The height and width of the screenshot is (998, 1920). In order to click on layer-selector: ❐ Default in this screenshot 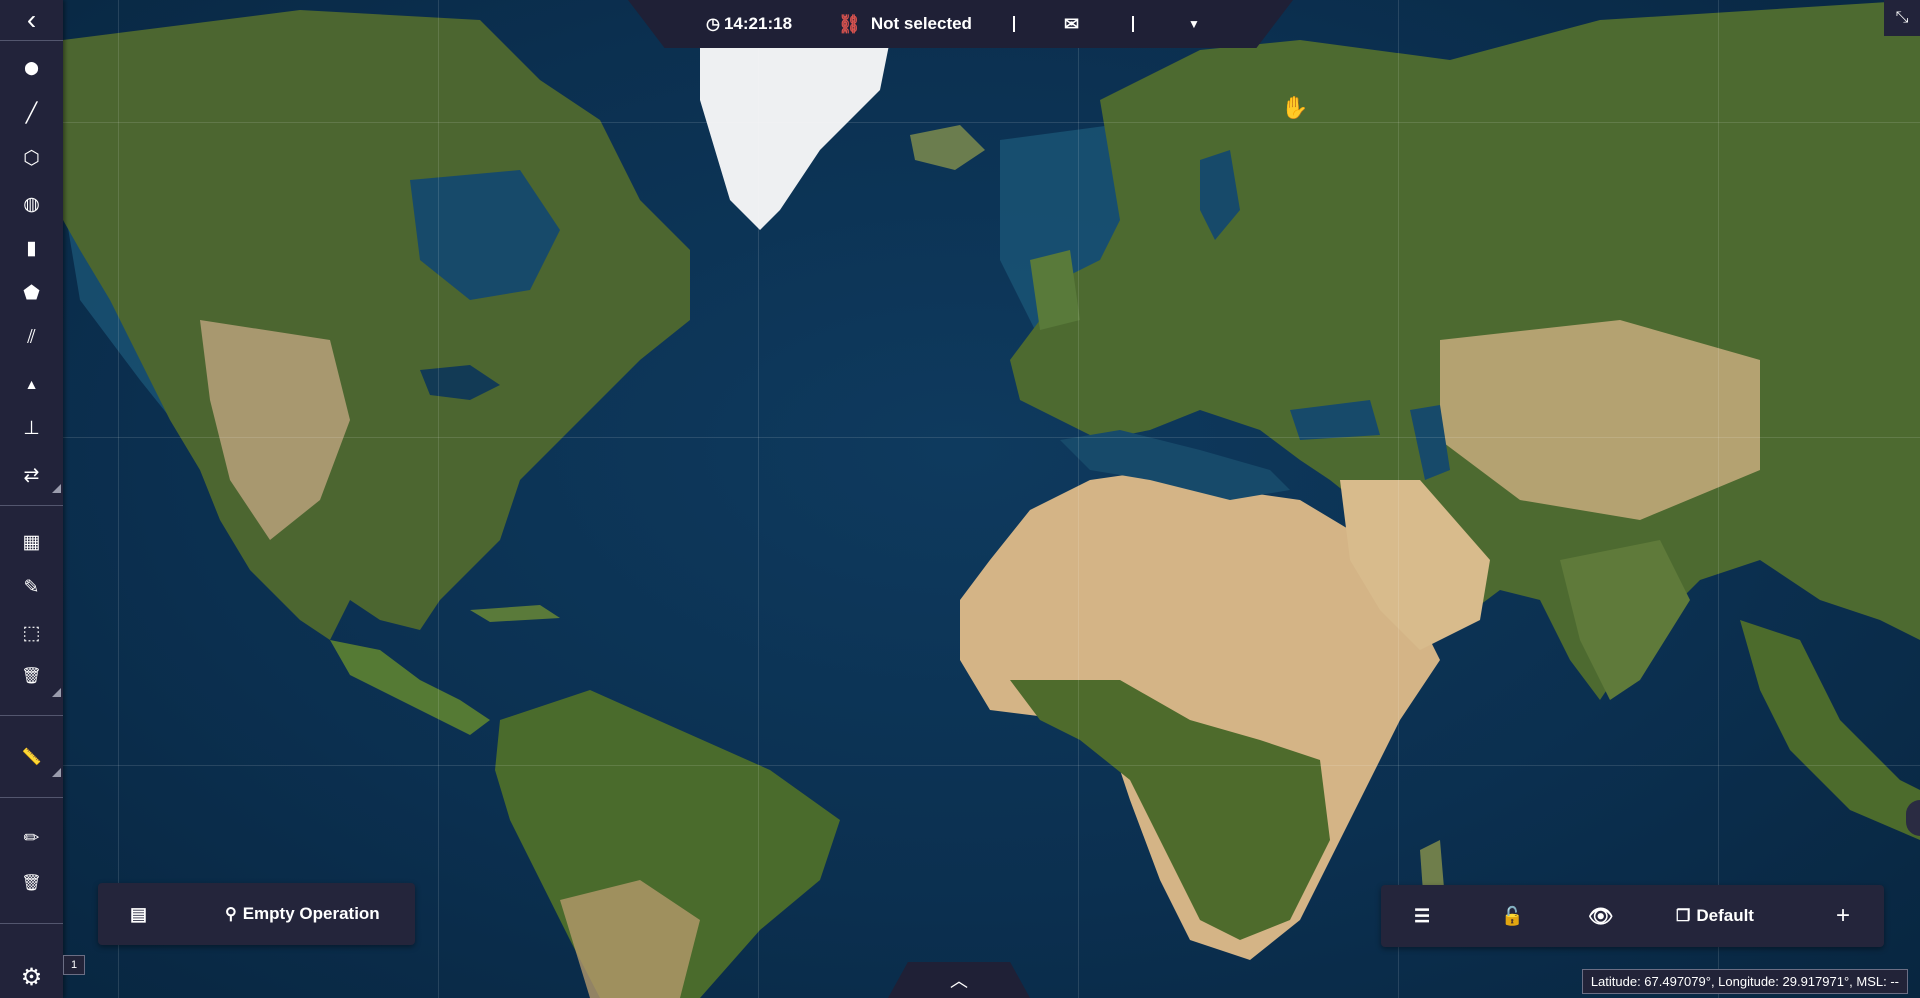, I will do `click(1715, 916)`.